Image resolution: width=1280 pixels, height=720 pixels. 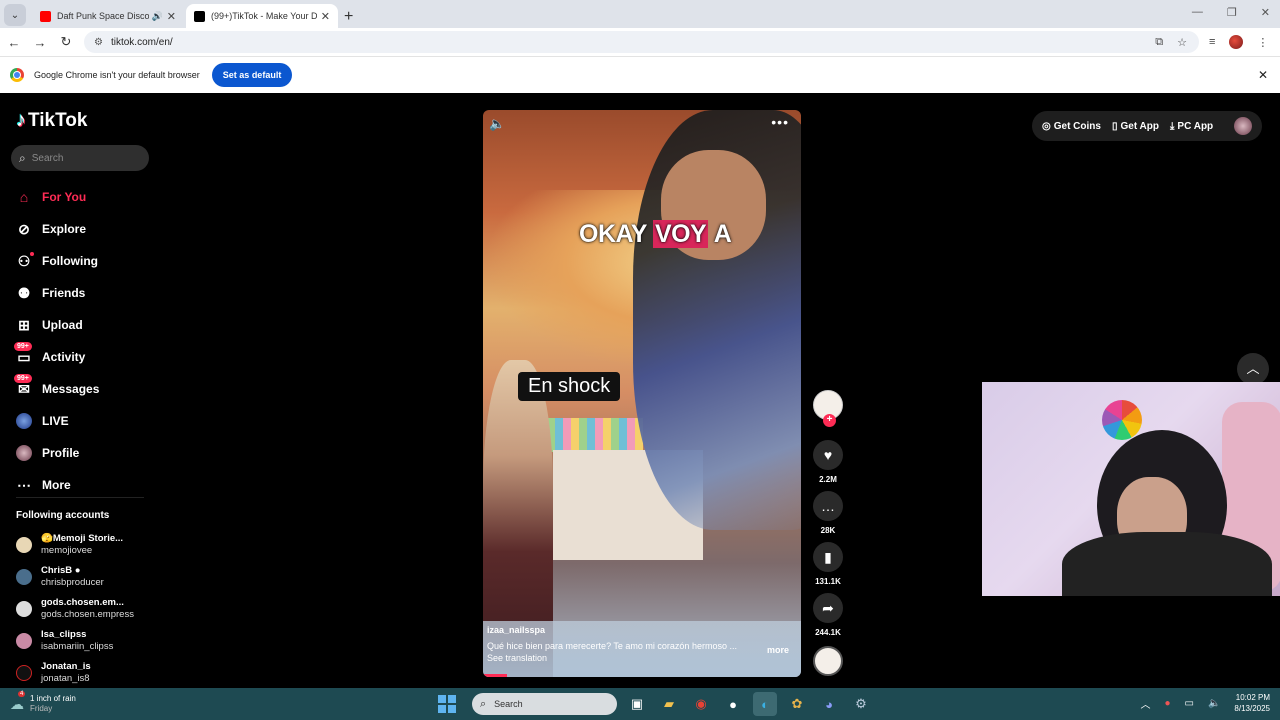 I want to click on activity-icon: ▭, so click(x=24, y=356).